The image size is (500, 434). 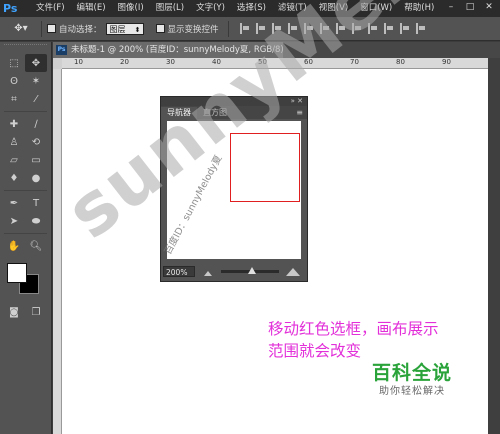 What do you see at coordinates (36, 160) in the screenshot?
I see `gradient-icon: ▭` at bounding box center [36, 160].